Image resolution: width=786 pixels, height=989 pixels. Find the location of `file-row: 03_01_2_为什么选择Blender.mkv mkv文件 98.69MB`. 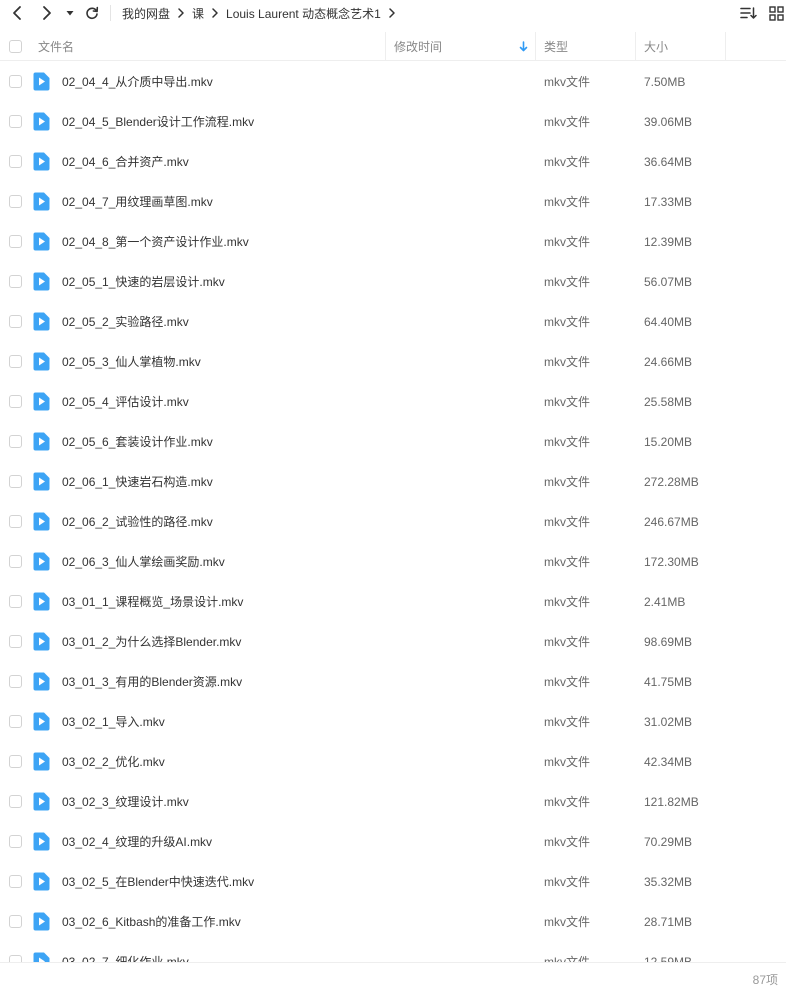

file-row: 03_01_2_为什么选择Blender.mkv mkv文件 98.69MB is located at coordinates (393, 642).